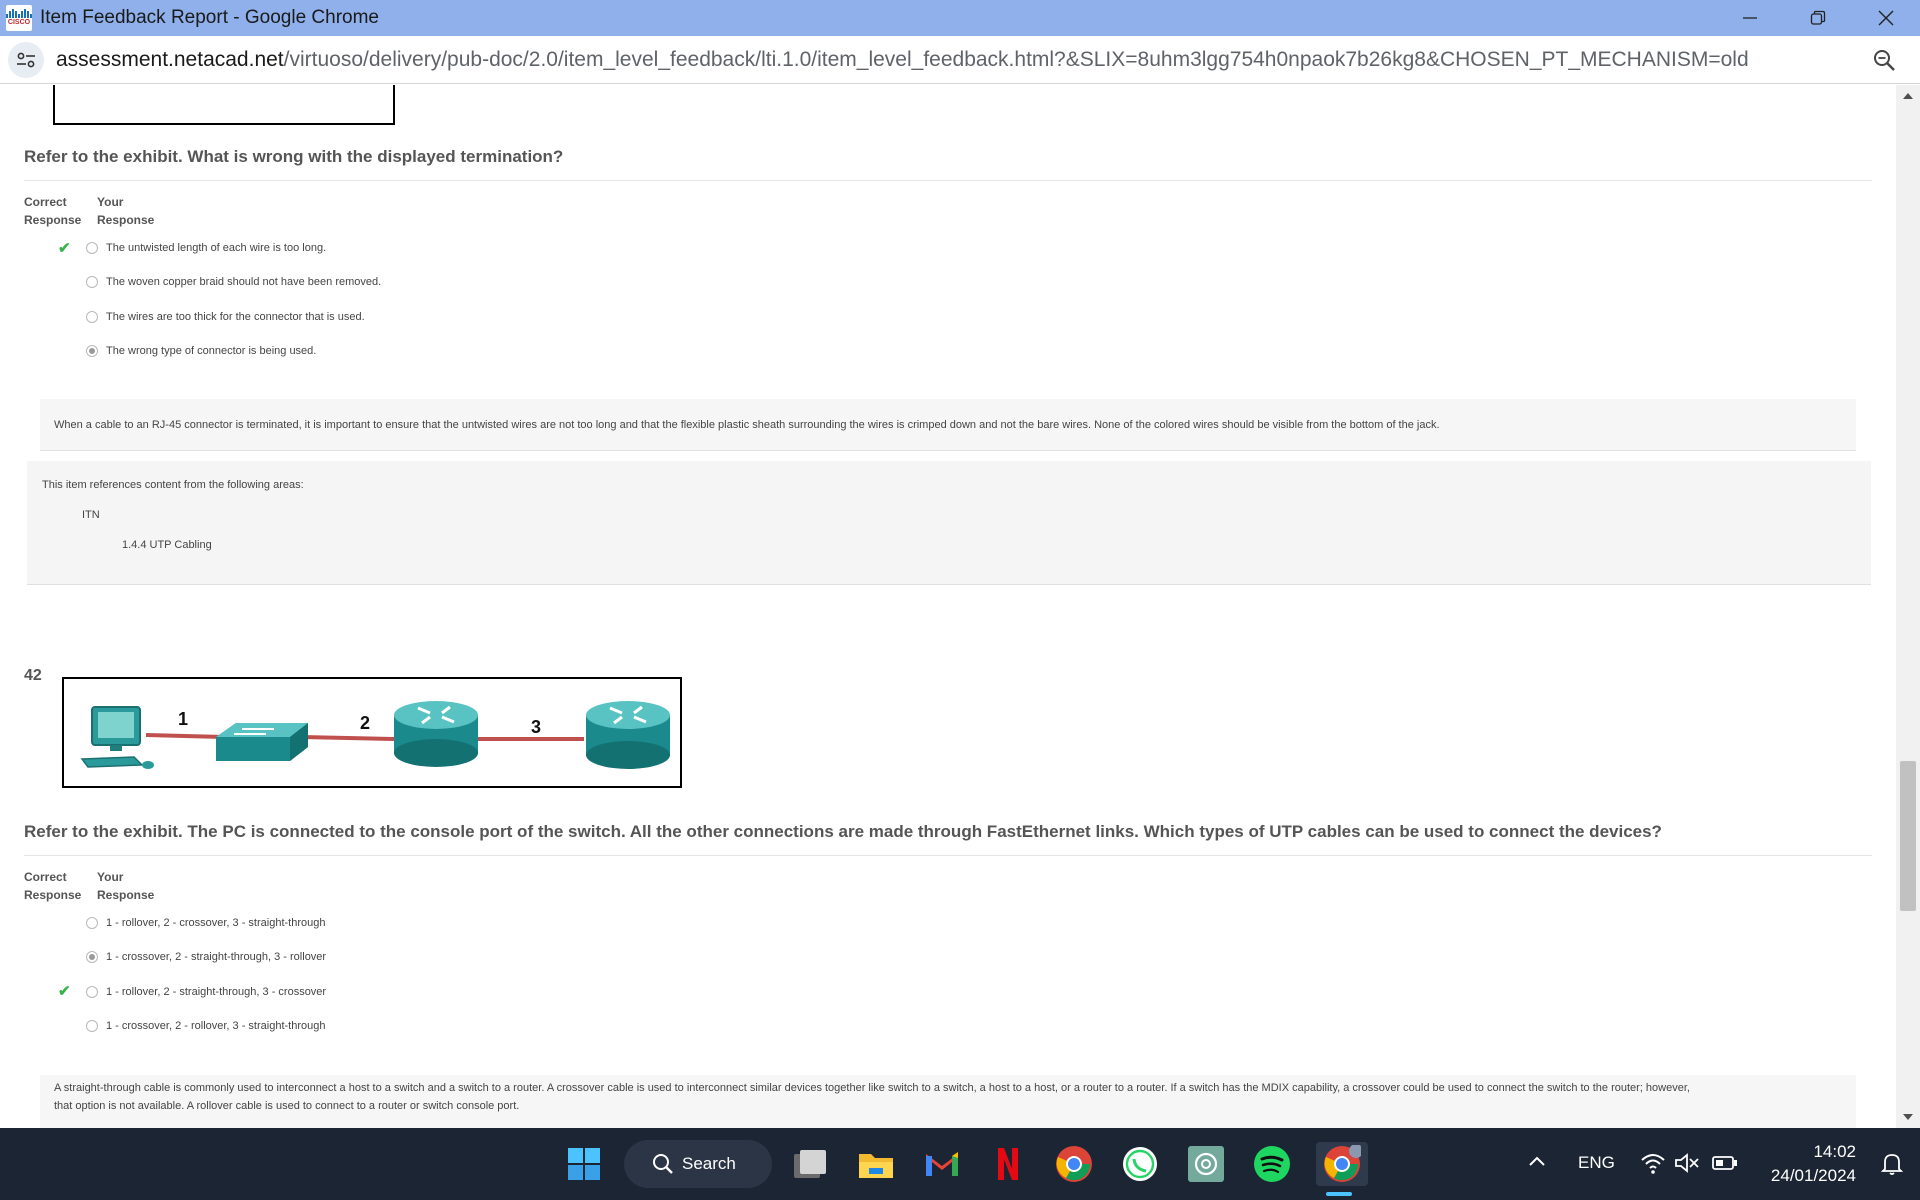 This screenshot has width=1920, height=1200. I want to click on previous-exhibit-frame, so click(224, 105).